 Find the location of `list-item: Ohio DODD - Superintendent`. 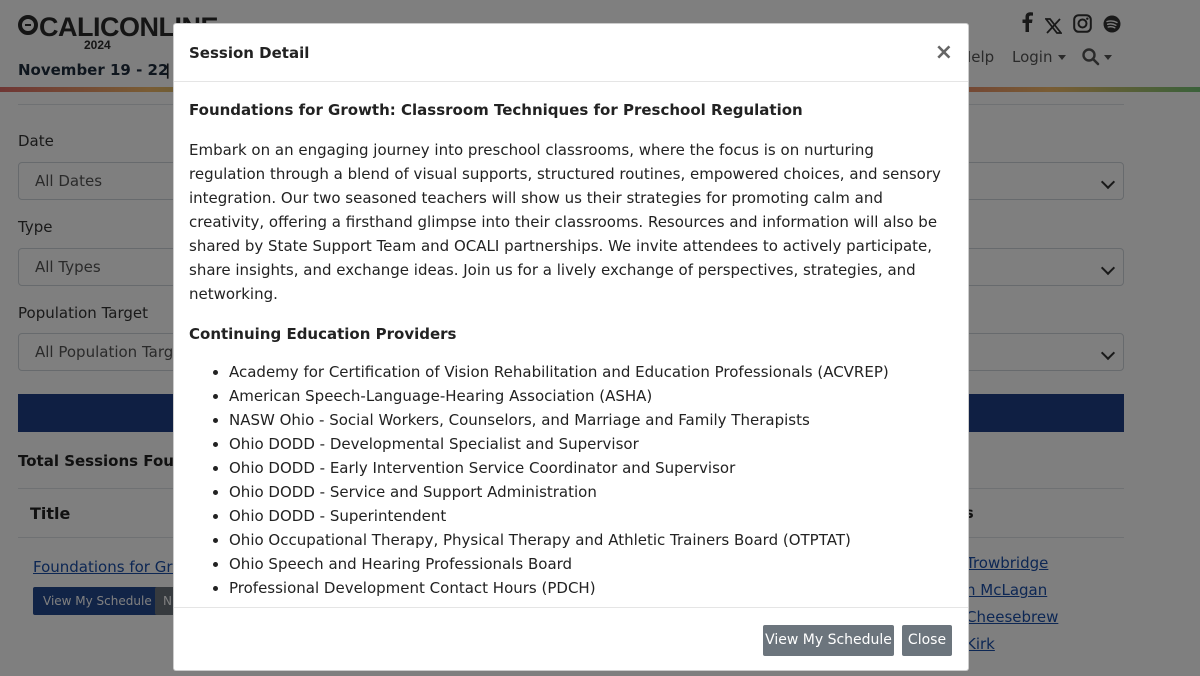

list-item: Ohio DODD - Superintendent is located at coordinates (589, 516).